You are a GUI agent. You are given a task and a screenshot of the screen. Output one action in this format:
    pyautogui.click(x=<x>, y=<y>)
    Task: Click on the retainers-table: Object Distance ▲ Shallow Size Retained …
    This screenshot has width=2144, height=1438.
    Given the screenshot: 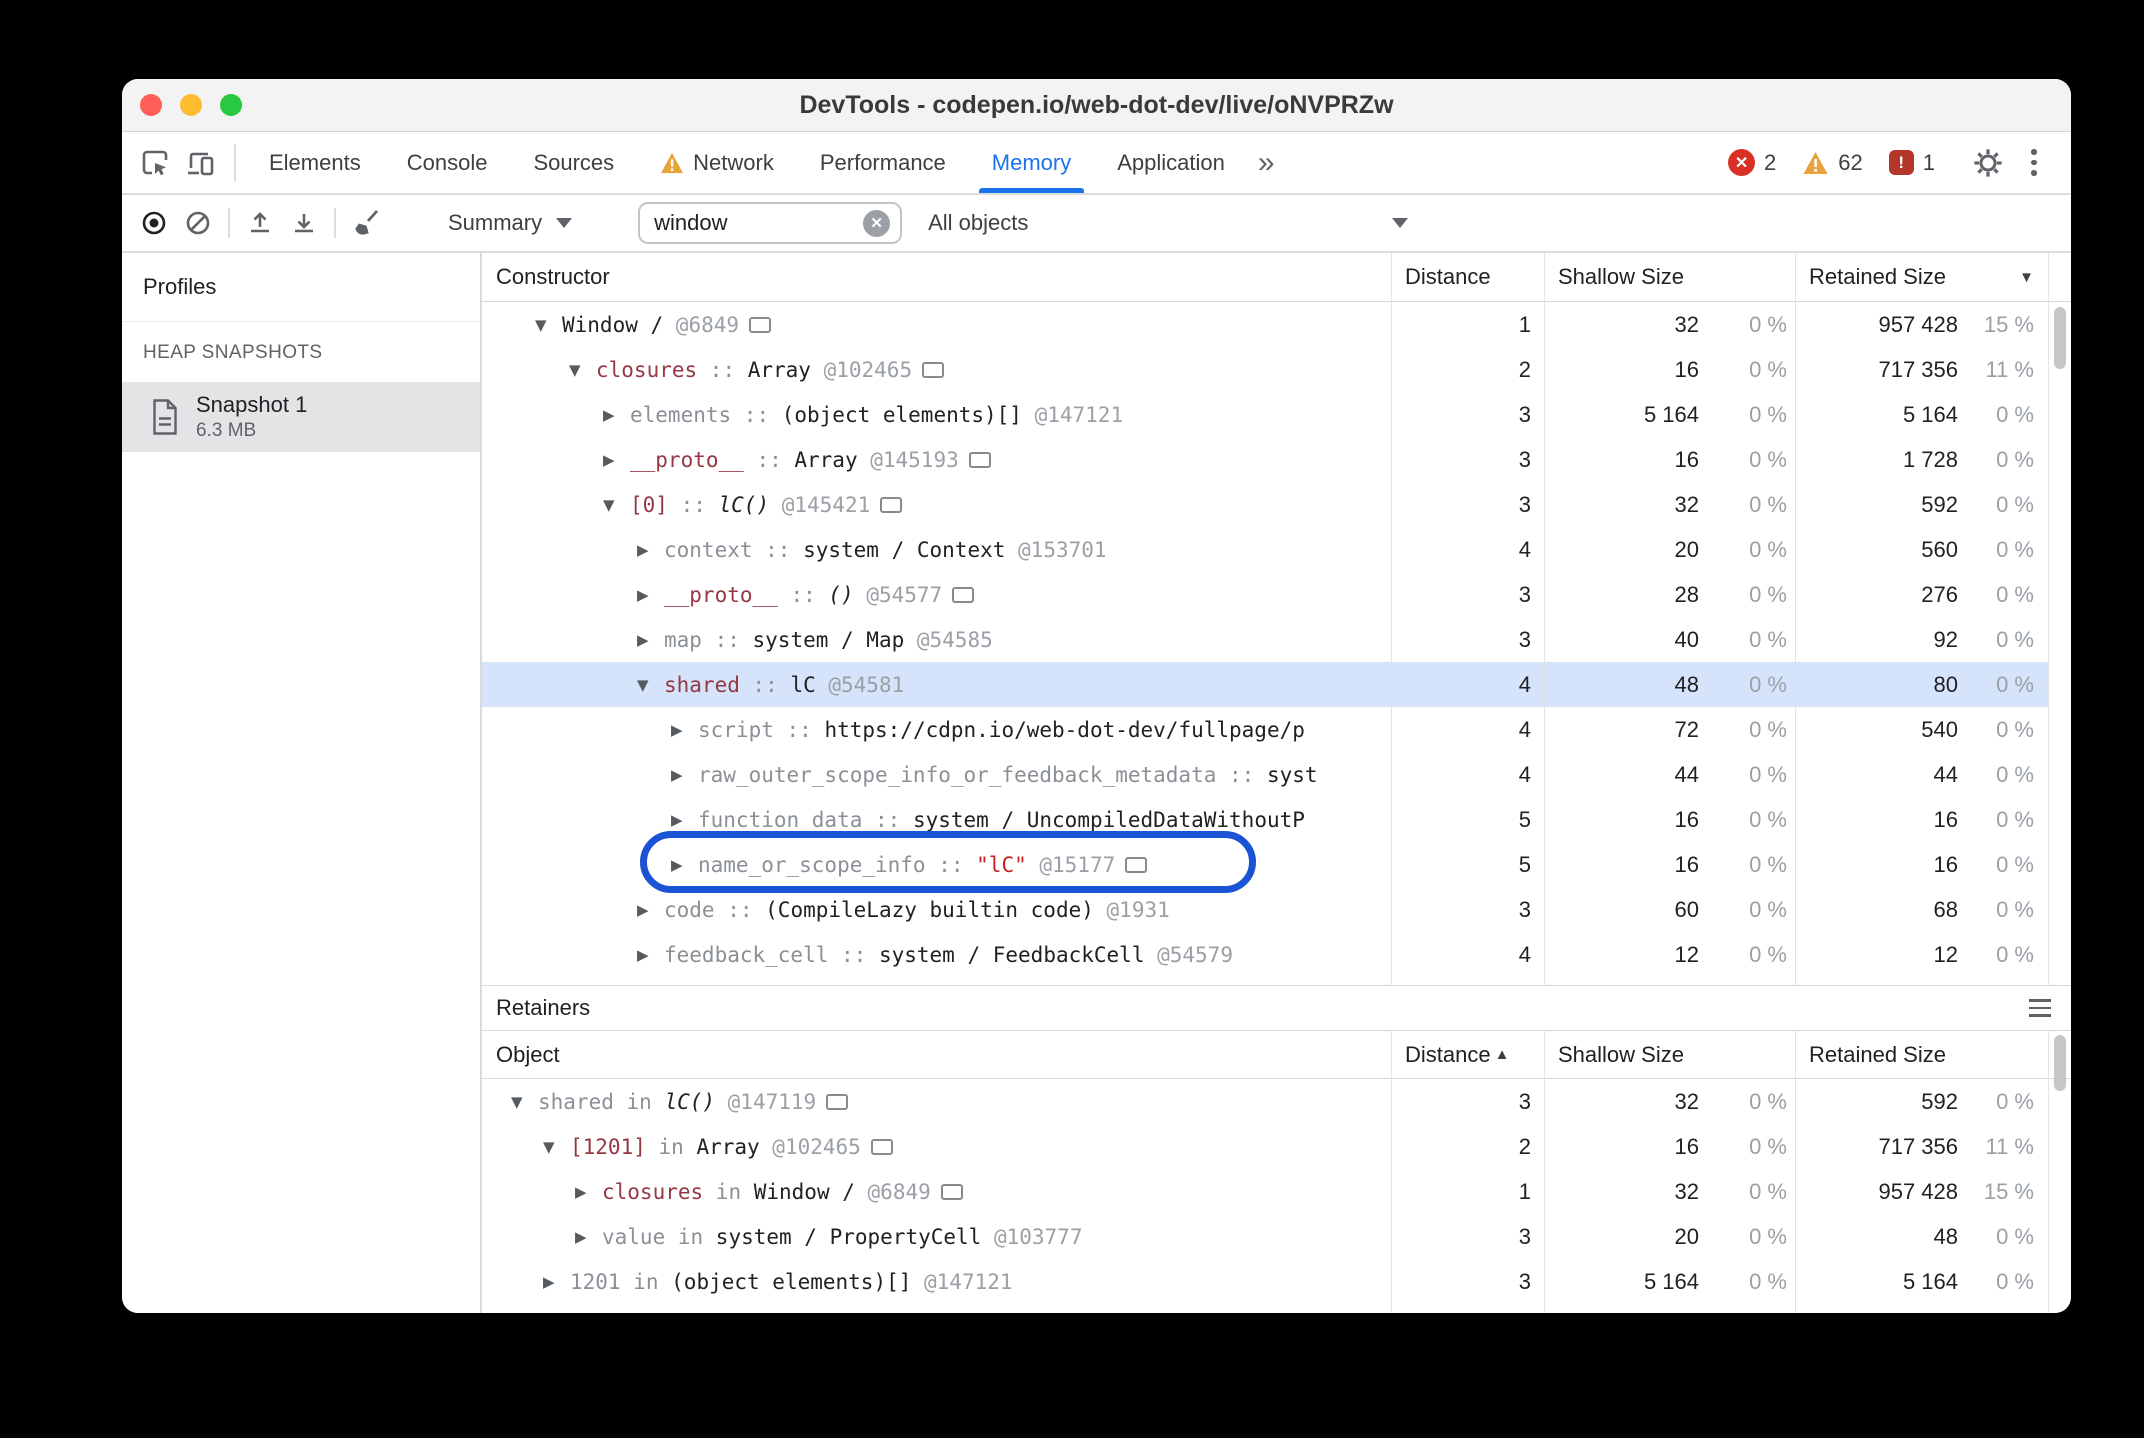 What is the action you would take?
    pyautogui.click(x=1276, y=1172)
    